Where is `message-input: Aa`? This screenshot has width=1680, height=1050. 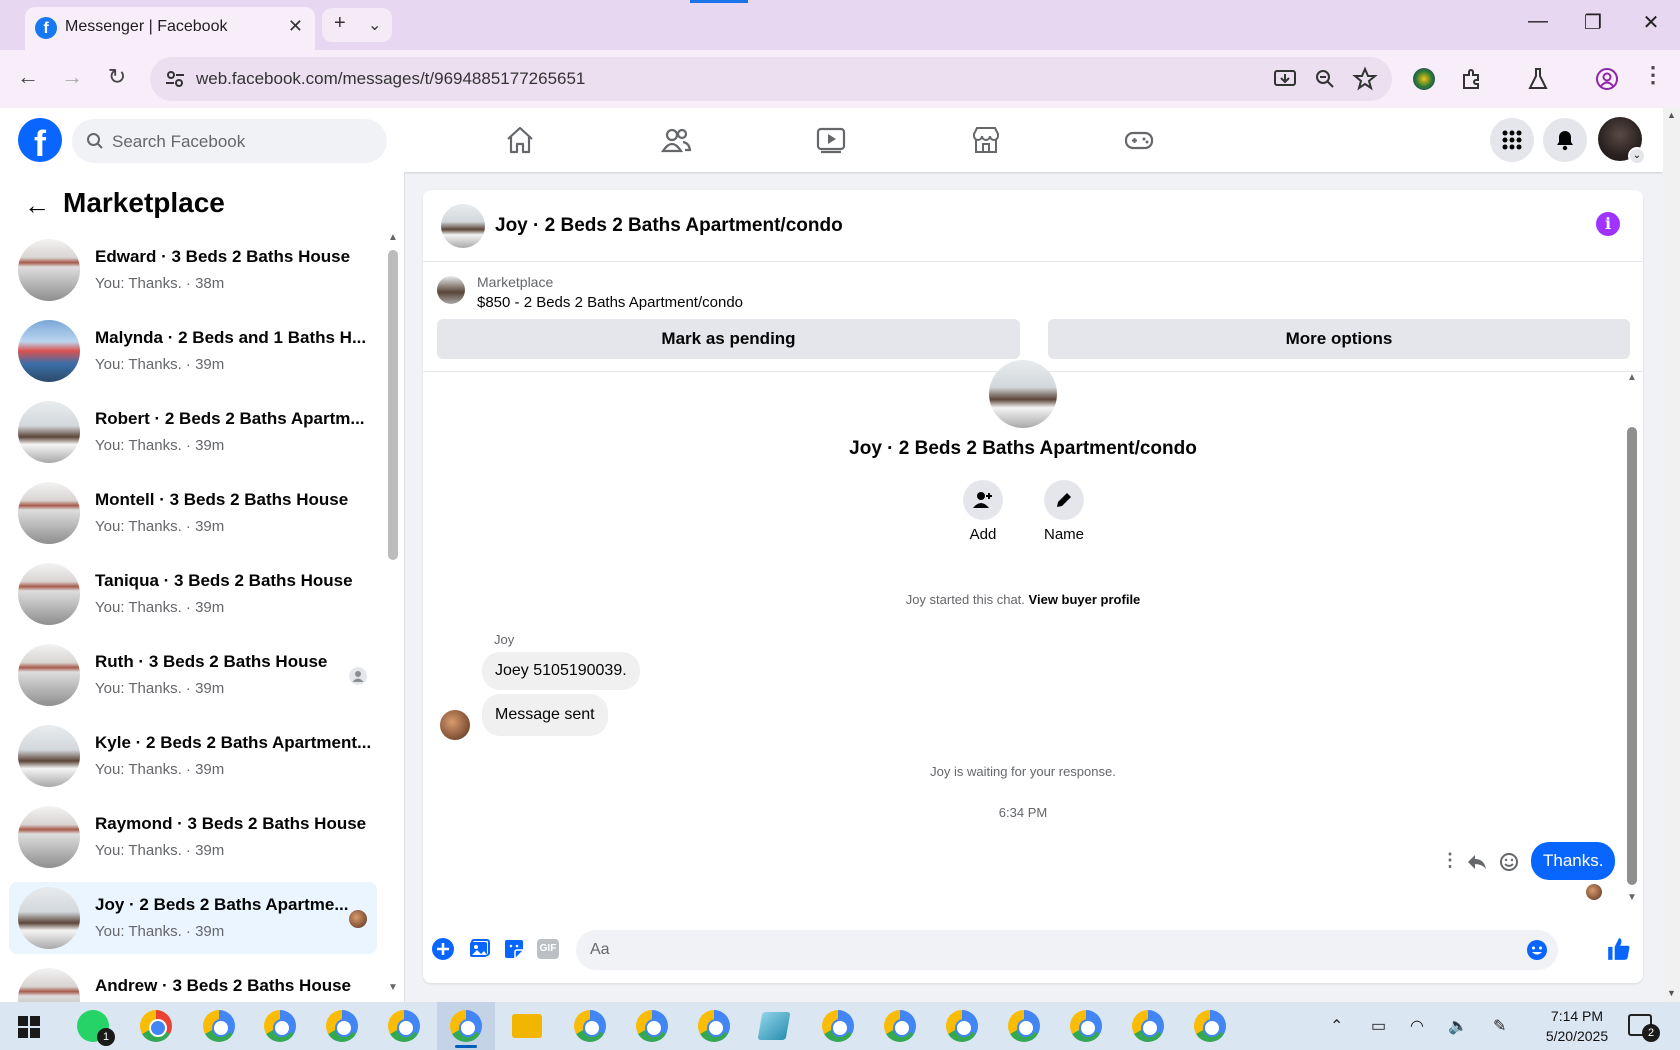 message-input: Aa is located at coordinates (1067, 950).